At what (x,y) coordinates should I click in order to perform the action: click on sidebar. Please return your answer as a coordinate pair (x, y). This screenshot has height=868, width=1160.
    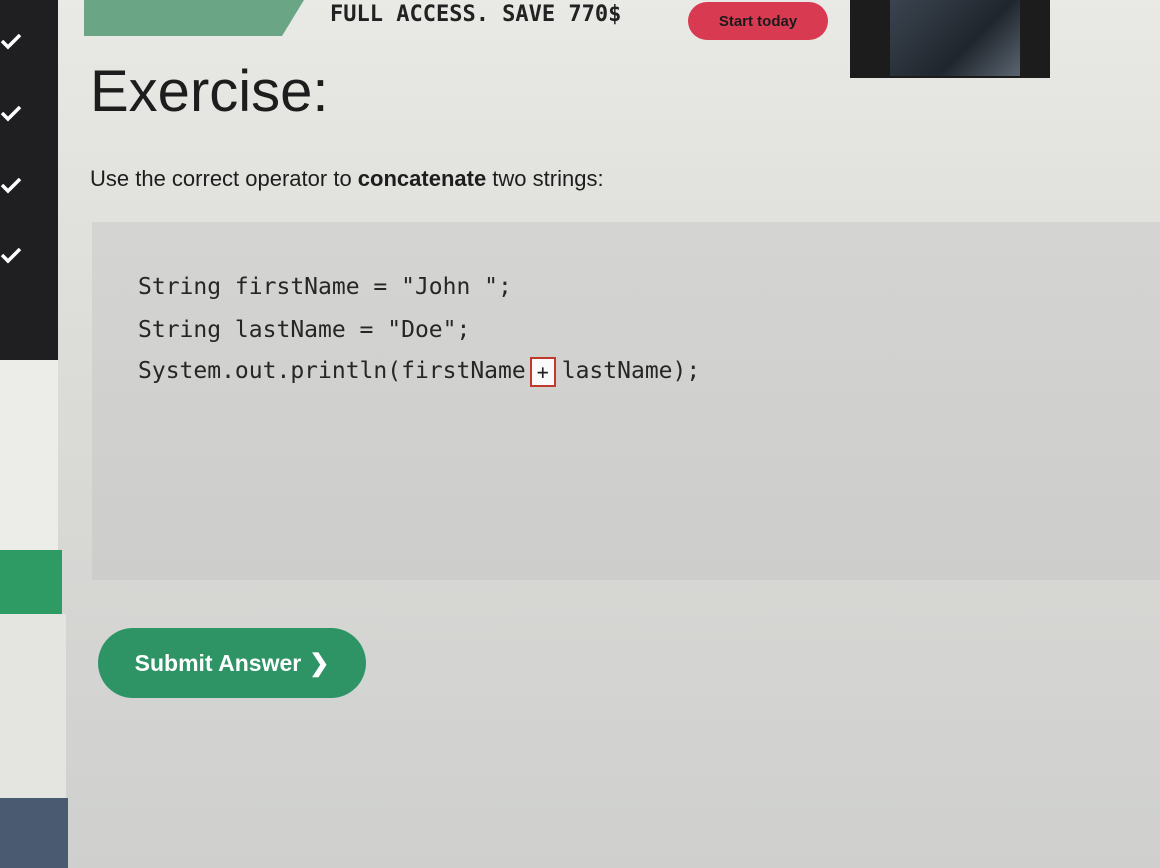
    Looking at the image, I should click on (34, 434).